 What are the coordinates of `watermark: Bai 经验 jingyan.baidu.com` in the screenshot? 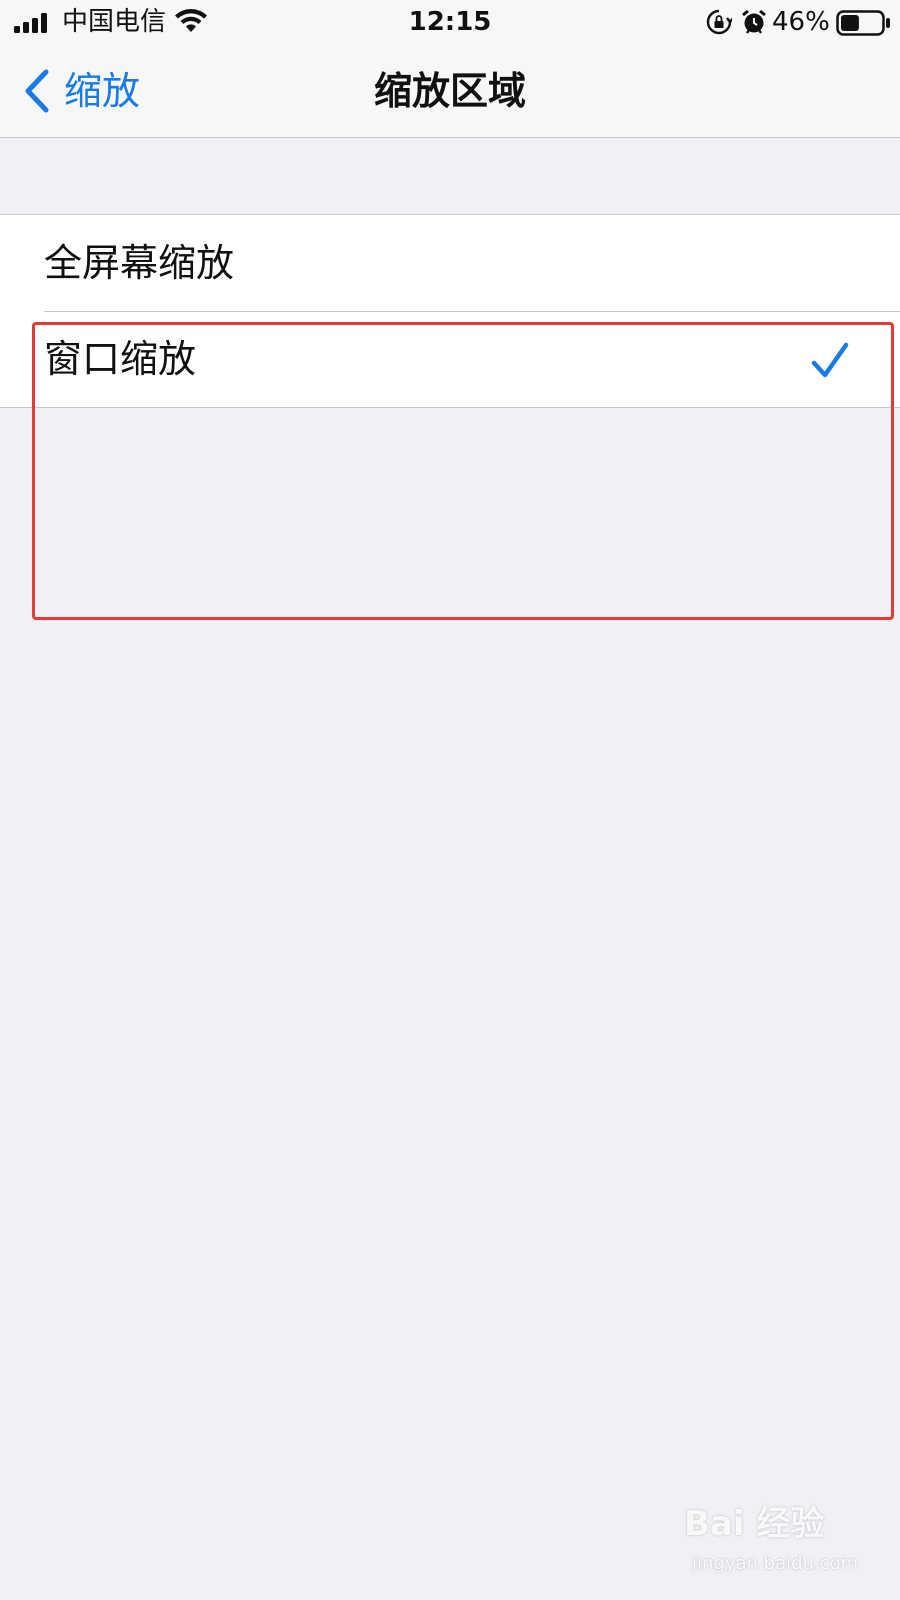 It's located at (784, 1541).